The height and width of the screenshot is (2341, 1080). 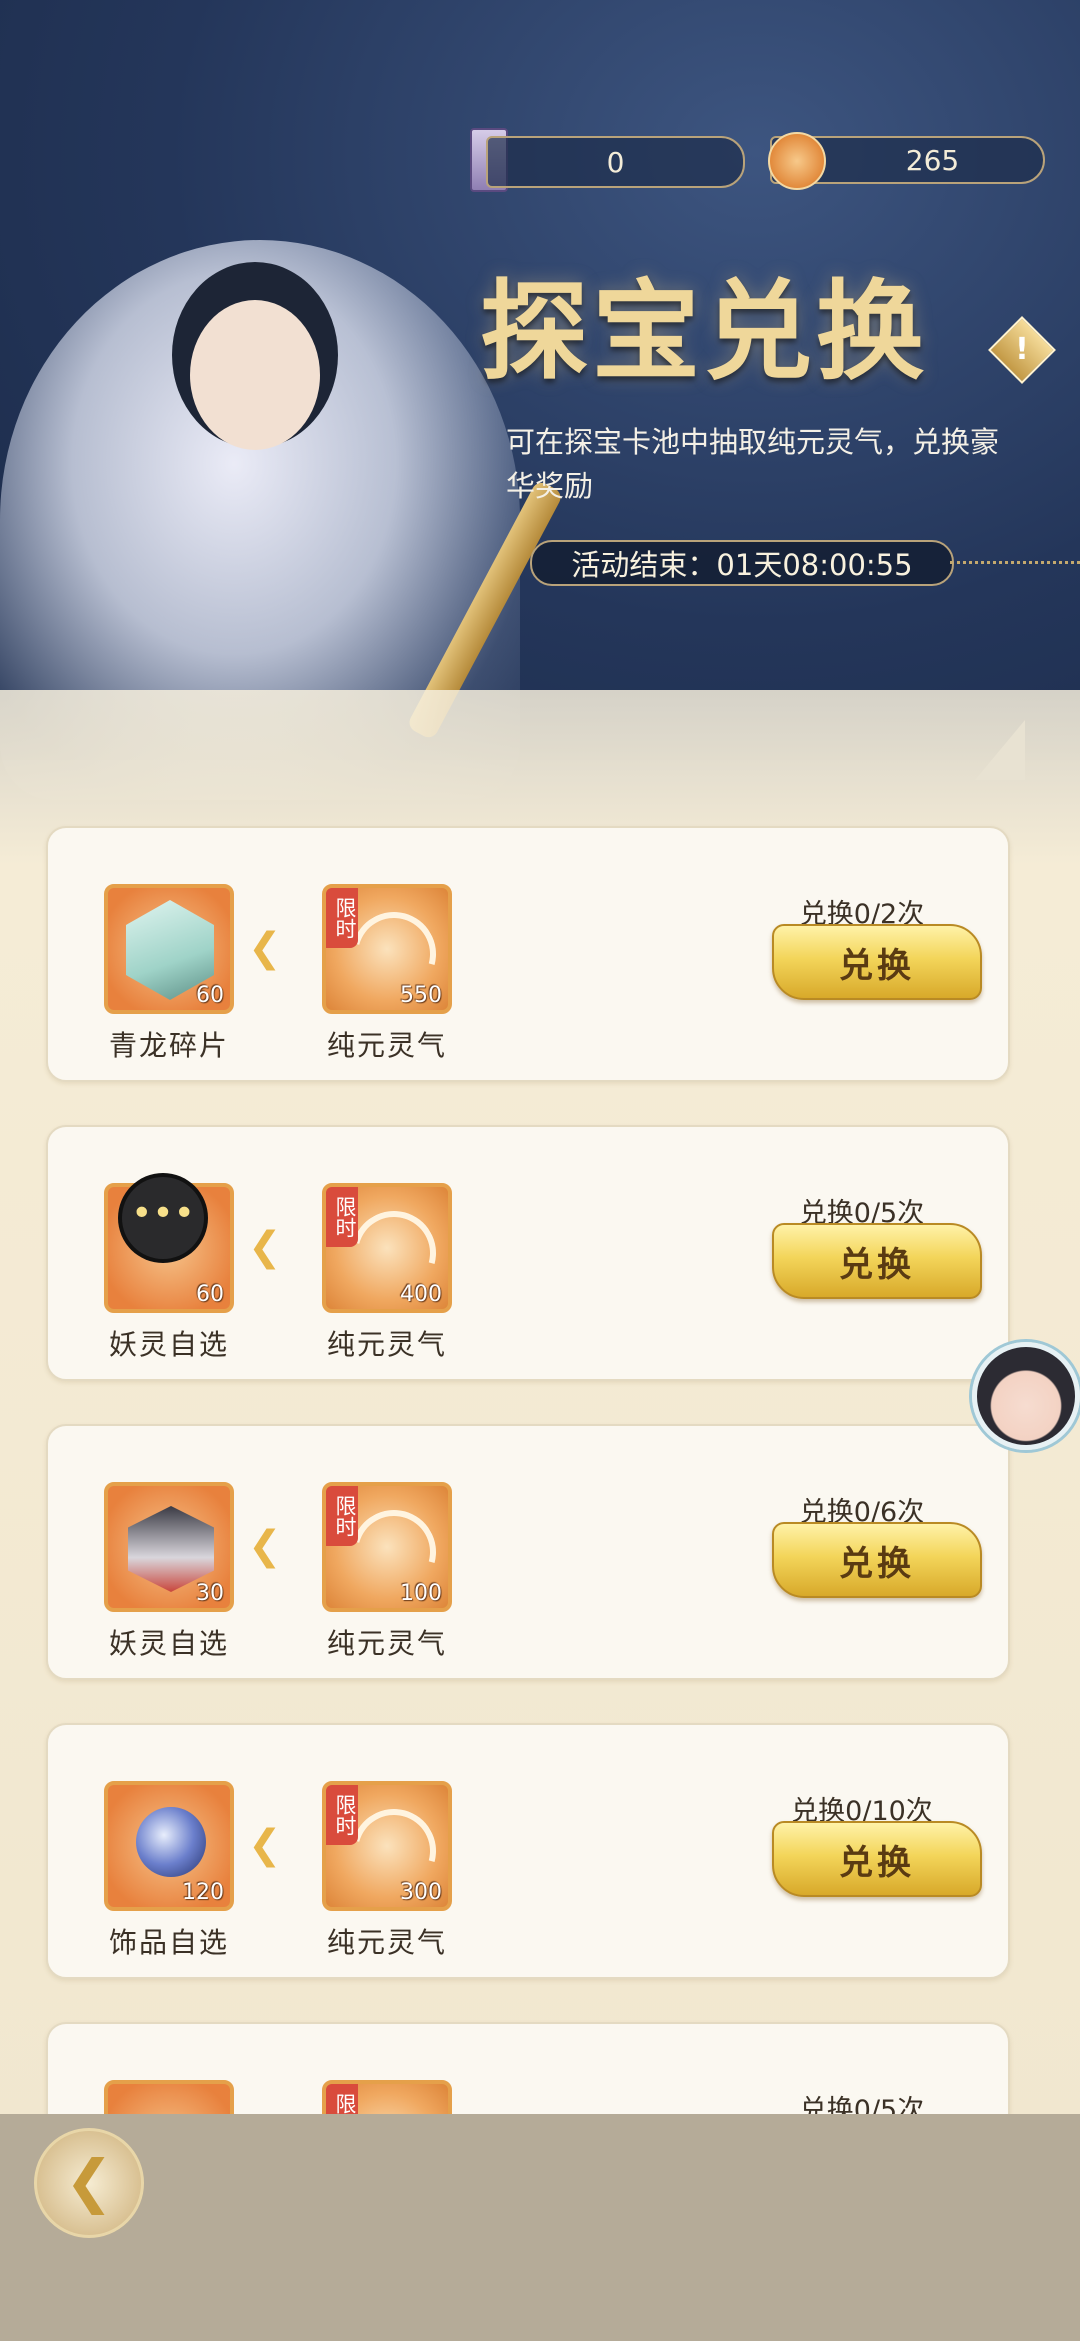 I want to click on reward-item, so click(x=169, y=2098).